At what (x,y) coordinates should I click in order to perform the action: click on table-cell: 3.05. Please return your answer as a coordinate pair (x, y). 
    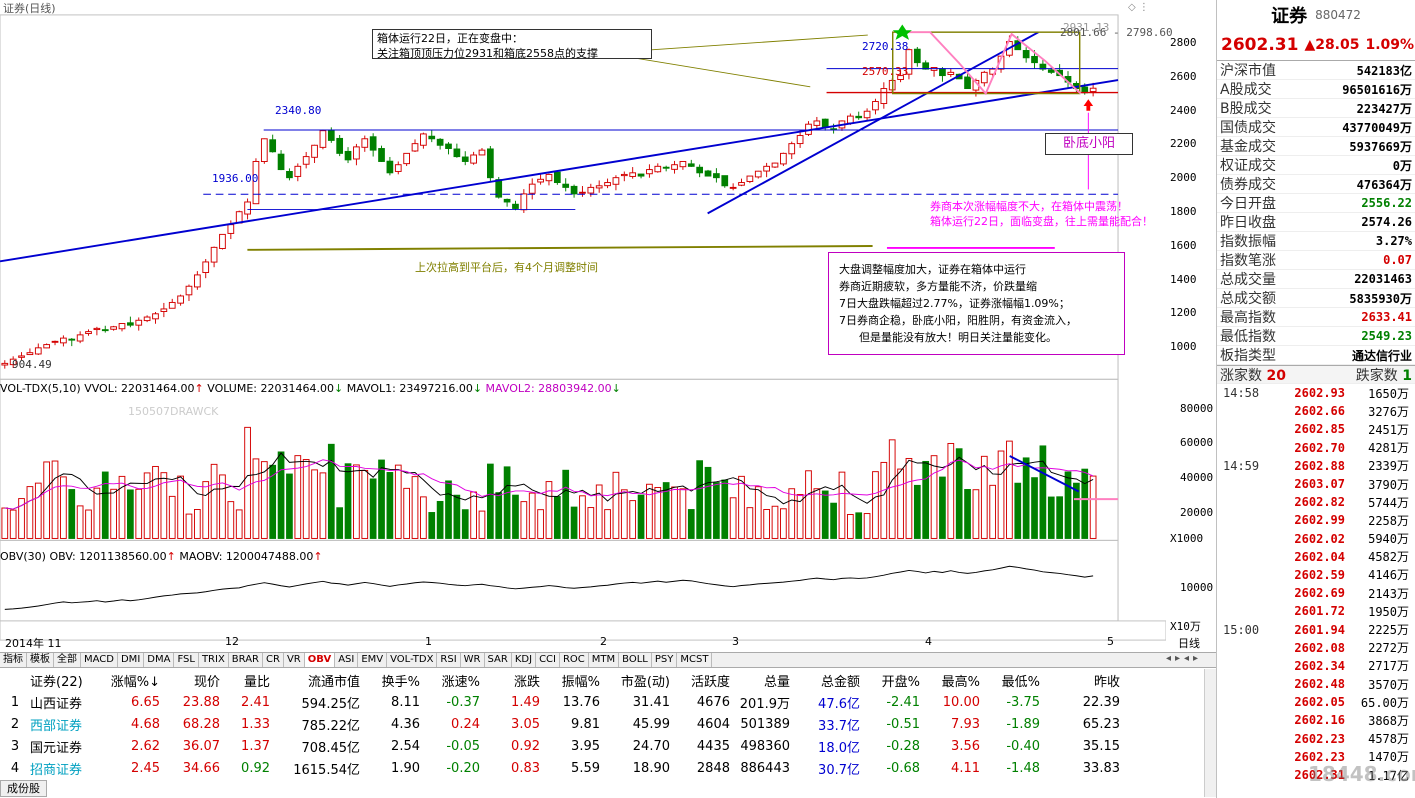
    Looking at the image, I should click on (525, 724).